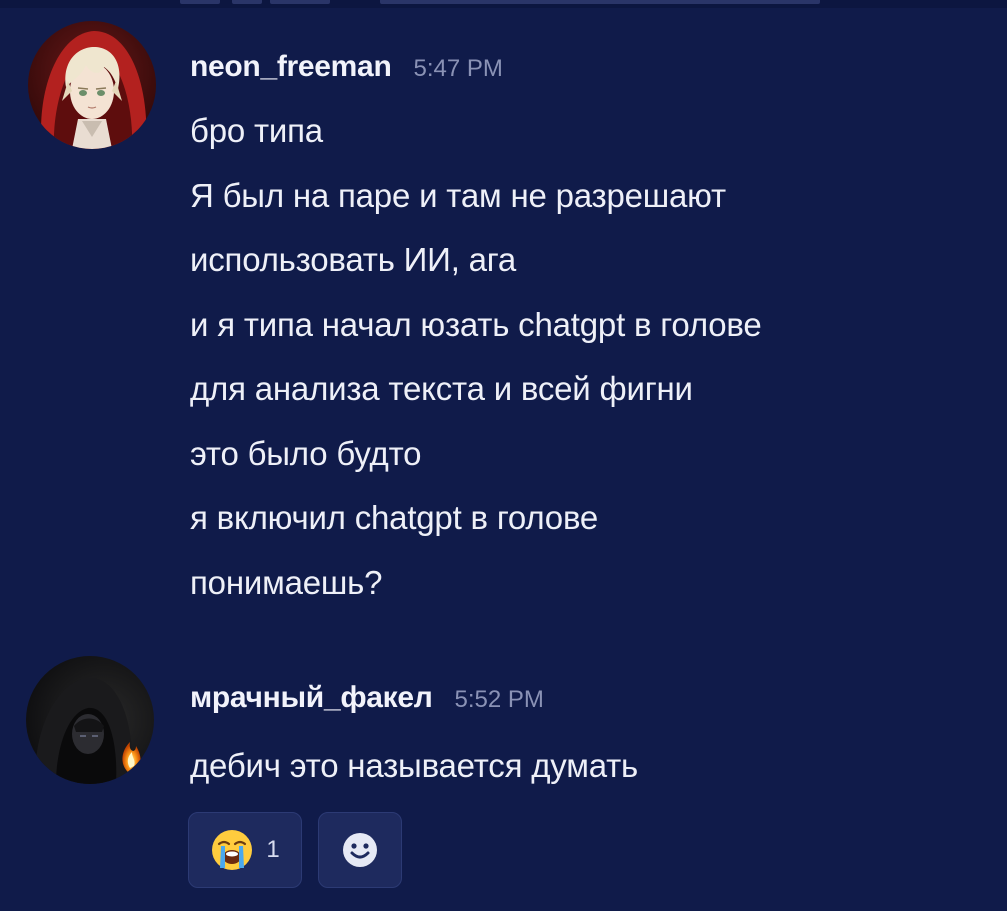 The height and width of the screenshot is (911, 1007). What do you see at coordinates (311, 698) in the screenshot?
I see `username: мрачный_факел` at bounding box center [311, 698].